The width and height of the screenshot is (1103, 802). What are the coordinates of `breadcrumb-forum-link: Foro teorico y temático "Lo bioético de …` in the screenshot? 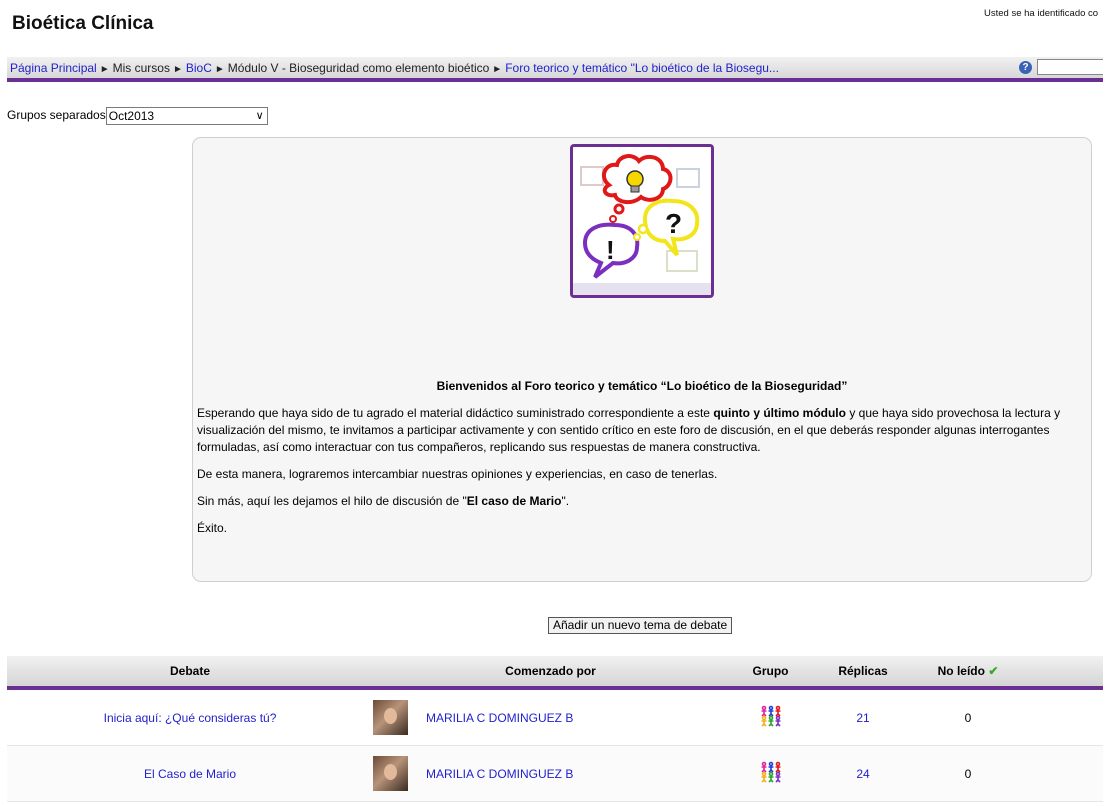 It's located at (642, 68).